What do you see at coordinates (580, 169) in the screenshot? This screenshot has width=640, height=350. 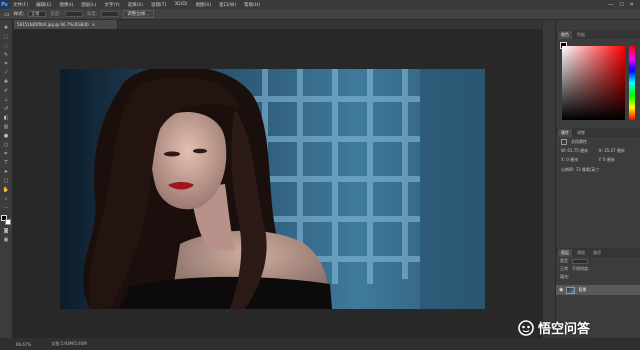 I see `prop-resolution: 分辨率: 72 像素/英寸` at bounding box center [580, 169].